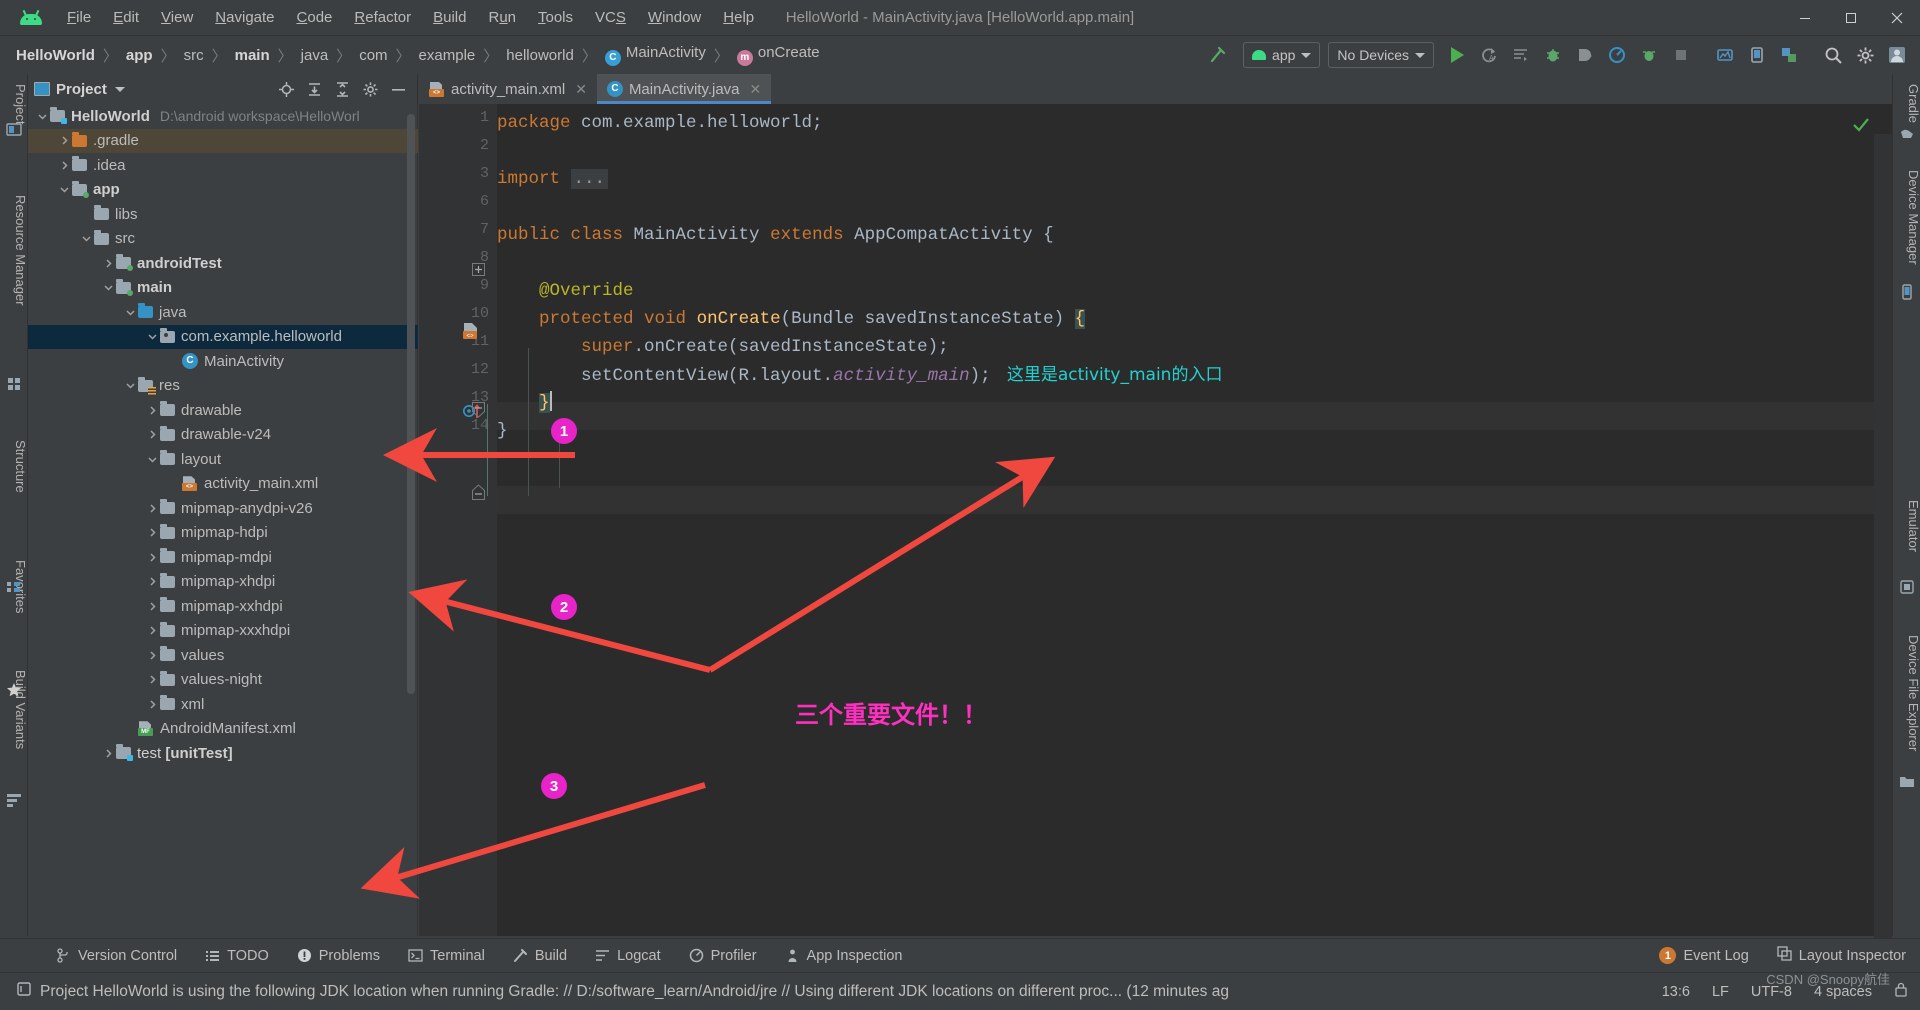 The width and height of the screenshot is (1920, 1010). Describe the element at coordinates (738, 17) in the screenshot. I see `menu-item-help: Help` at that location.